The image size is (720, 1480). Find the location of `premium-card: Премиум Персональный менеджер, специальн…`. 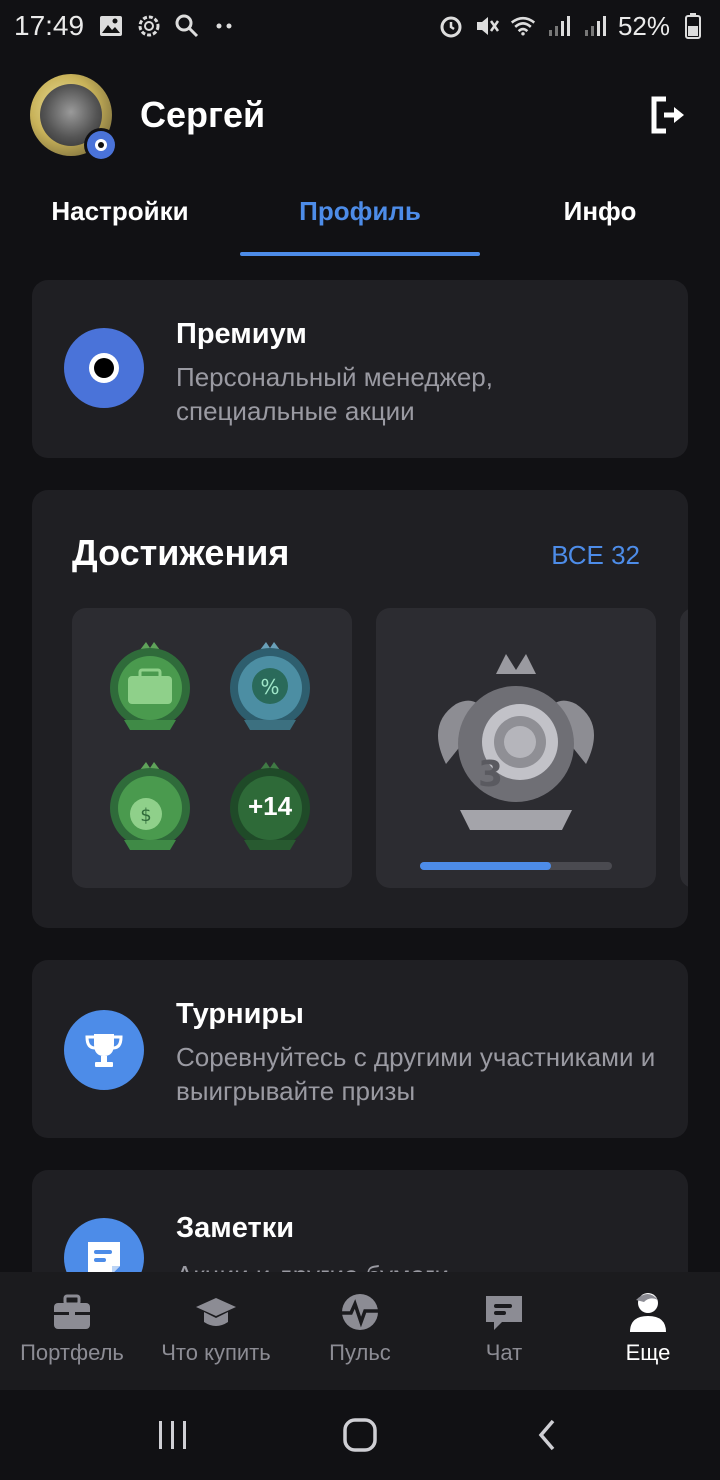

premium-card: Премиум Персональный менеджер, специальн… is located at coordinates (360, 369).